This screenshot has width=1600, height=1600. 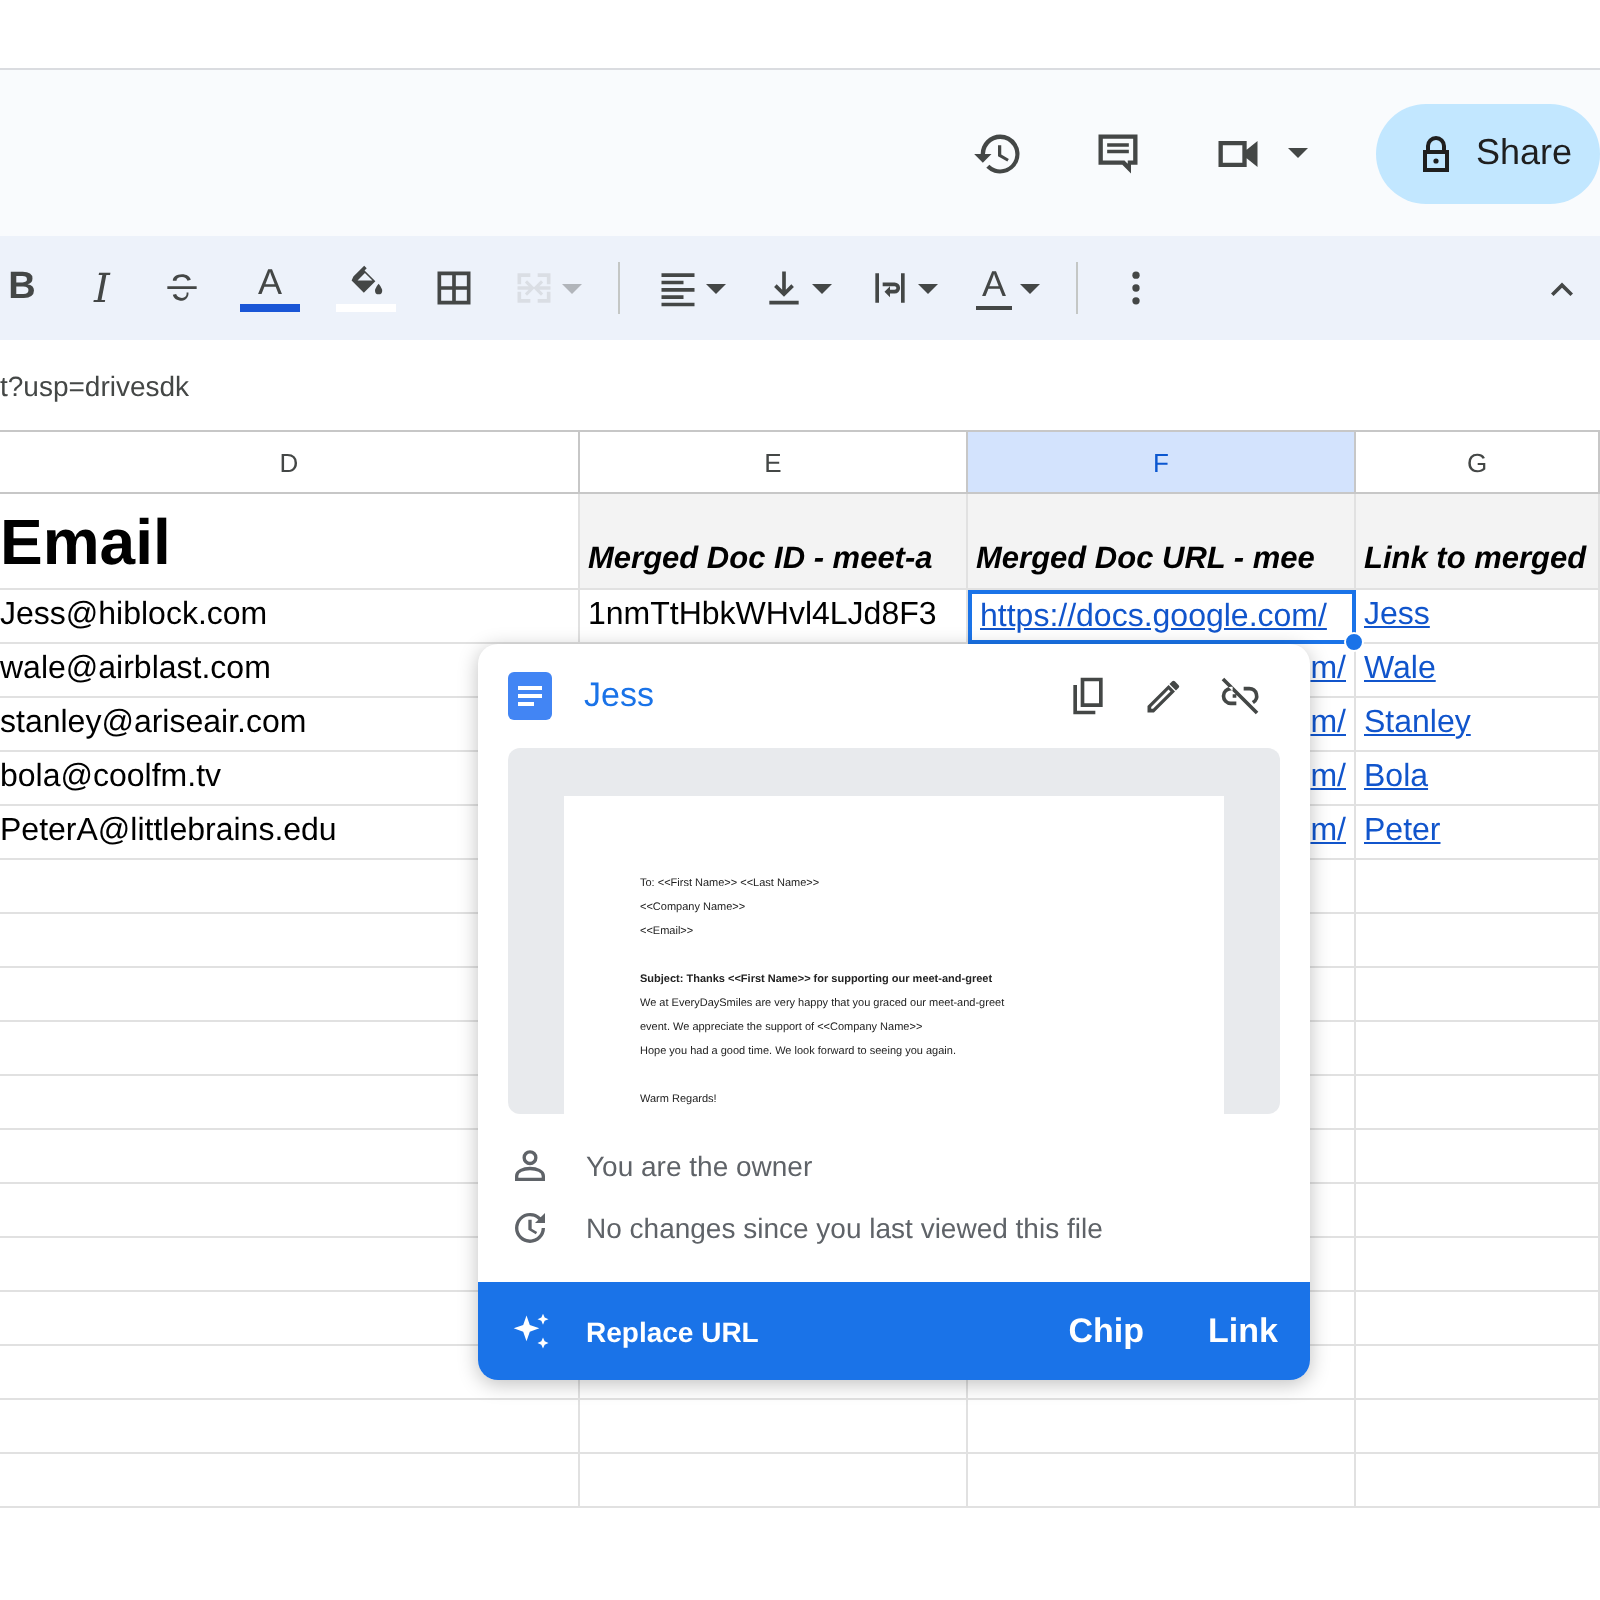 What do you see at coordinates (774, 542) in the screenshot?
I see `header-cell: Merged Doc ID - meet-a` at bounding box center [774, 542].